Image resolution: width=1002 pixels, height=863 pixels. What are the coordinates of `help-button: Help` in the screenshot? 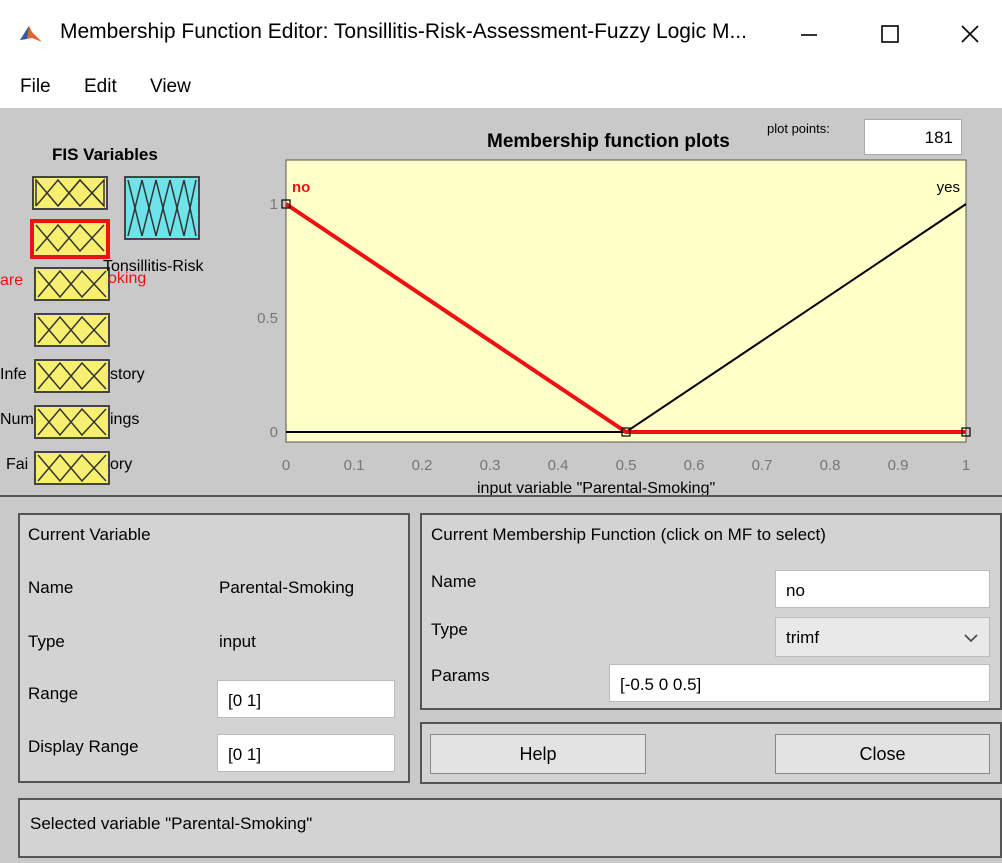 It's located at (538, 754).